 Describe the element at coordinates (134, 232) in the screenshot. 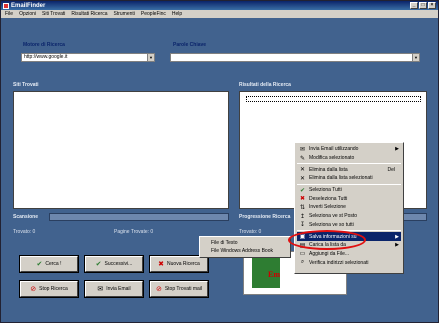

I see `pages-found-count: Pagine Trovate: 0` at that location.